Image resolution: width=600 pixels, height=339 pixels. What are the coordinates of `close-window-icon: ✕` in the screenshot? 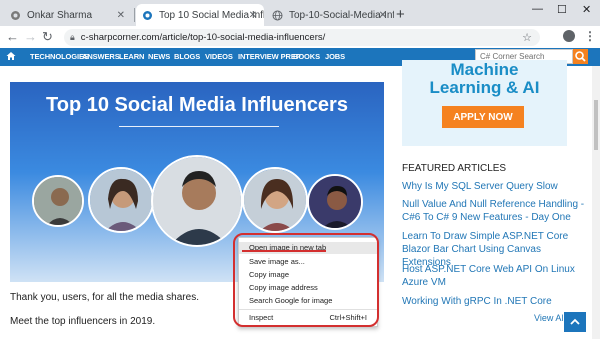 It's located at (586, 9).